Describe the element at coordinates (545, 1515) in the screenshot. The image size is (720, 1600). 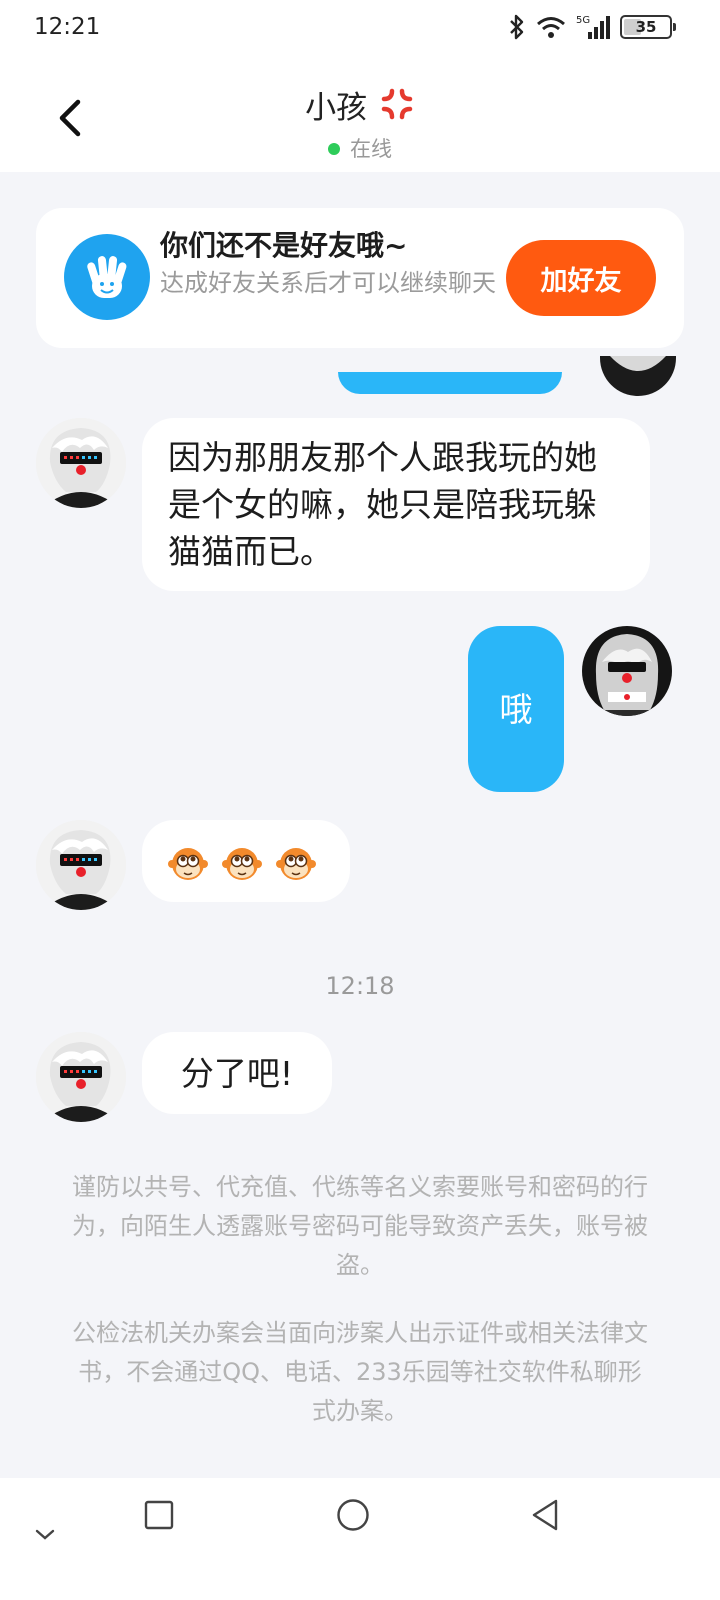
I see `back-triangle-icon` at that location.